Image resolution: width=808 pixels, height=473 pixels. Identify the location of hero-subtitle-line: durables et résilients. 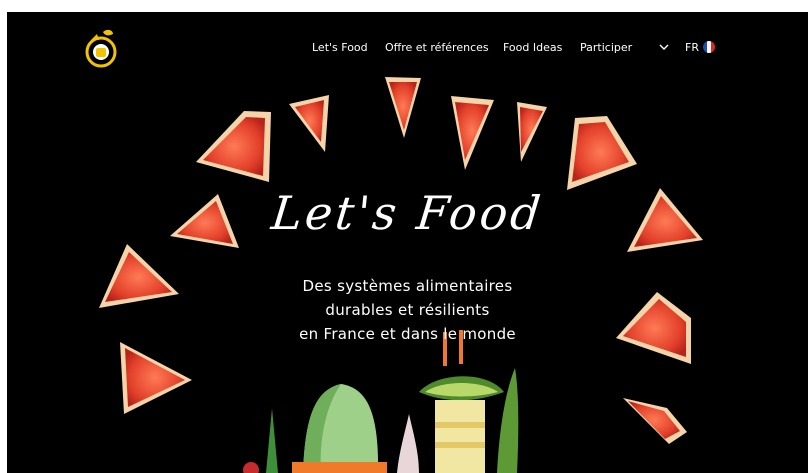
(407, 310).